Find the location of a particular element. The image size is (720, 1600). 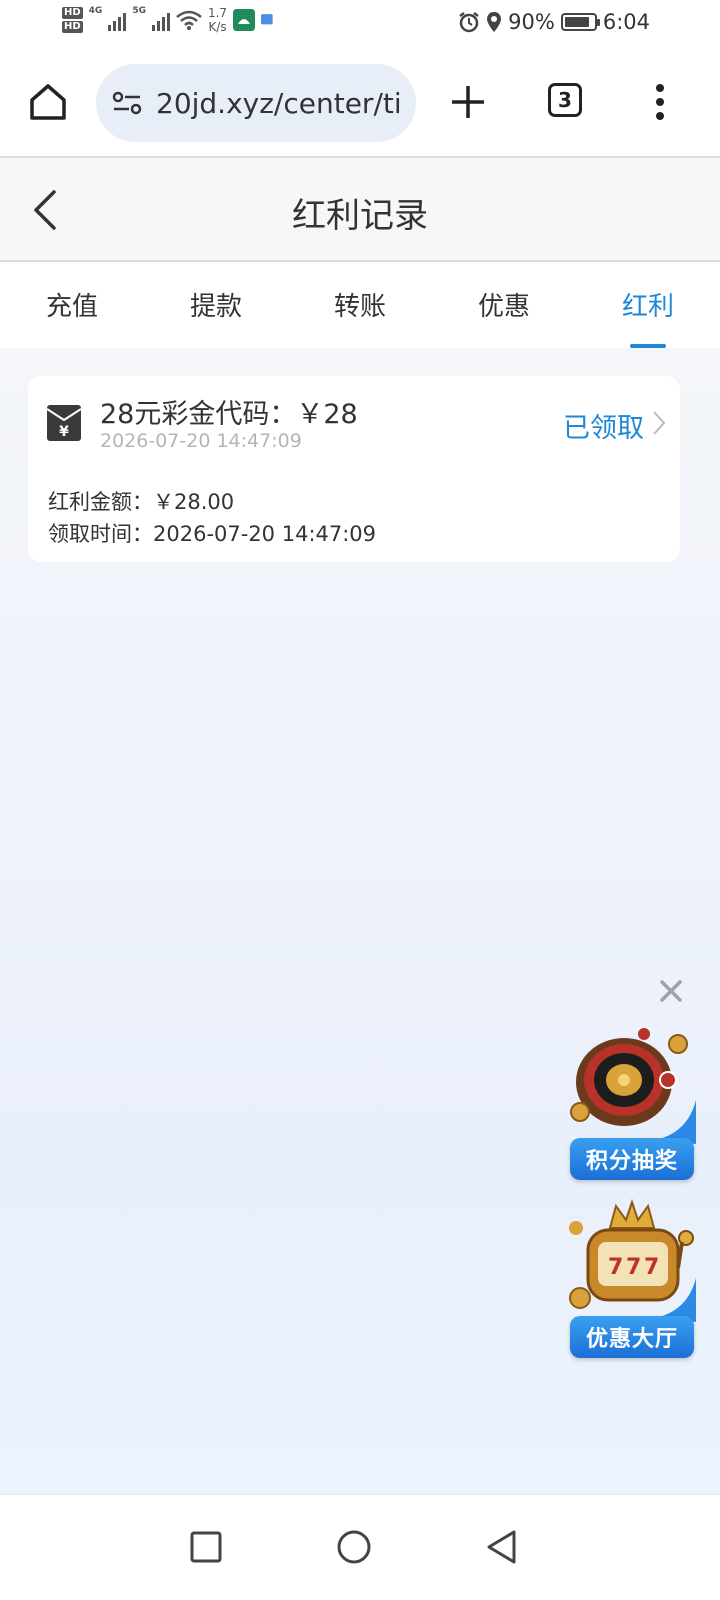

notification-app-icon is located at coordinates (267, 19).